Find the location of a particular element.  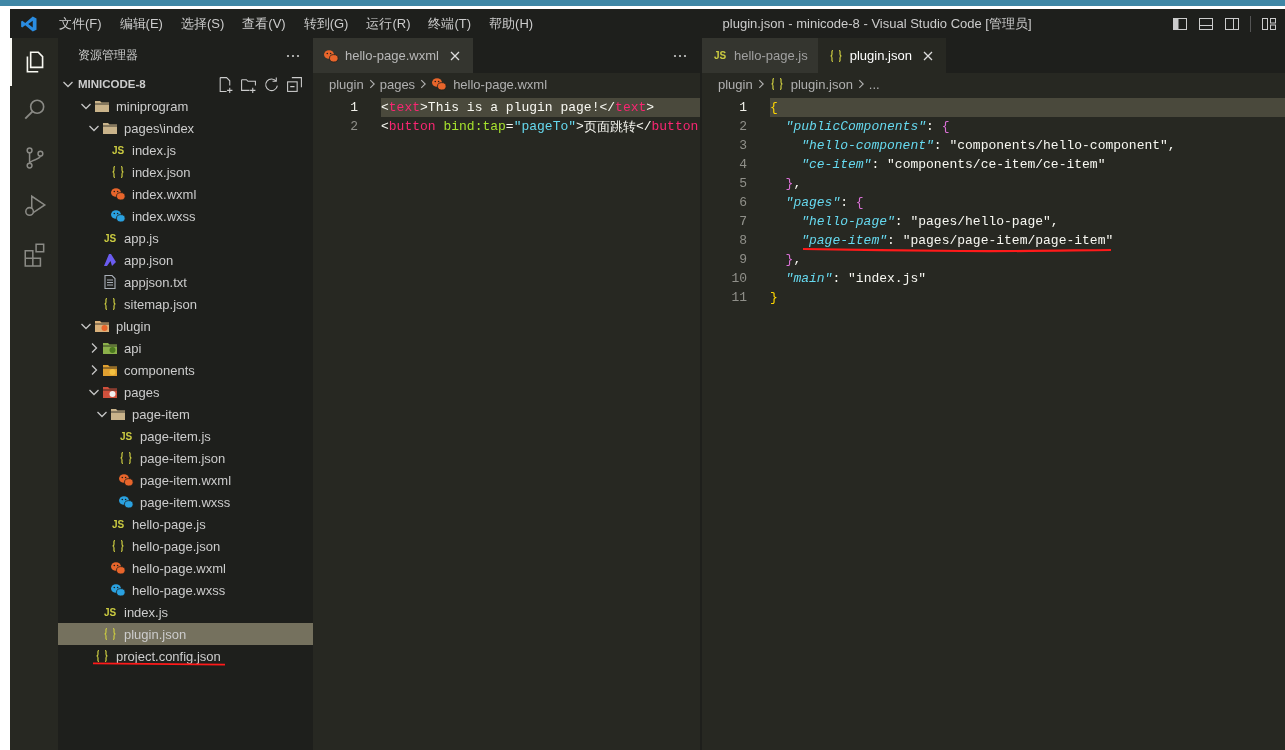

tree-item: hello-page.wxss is located at coordinates (185, 590).